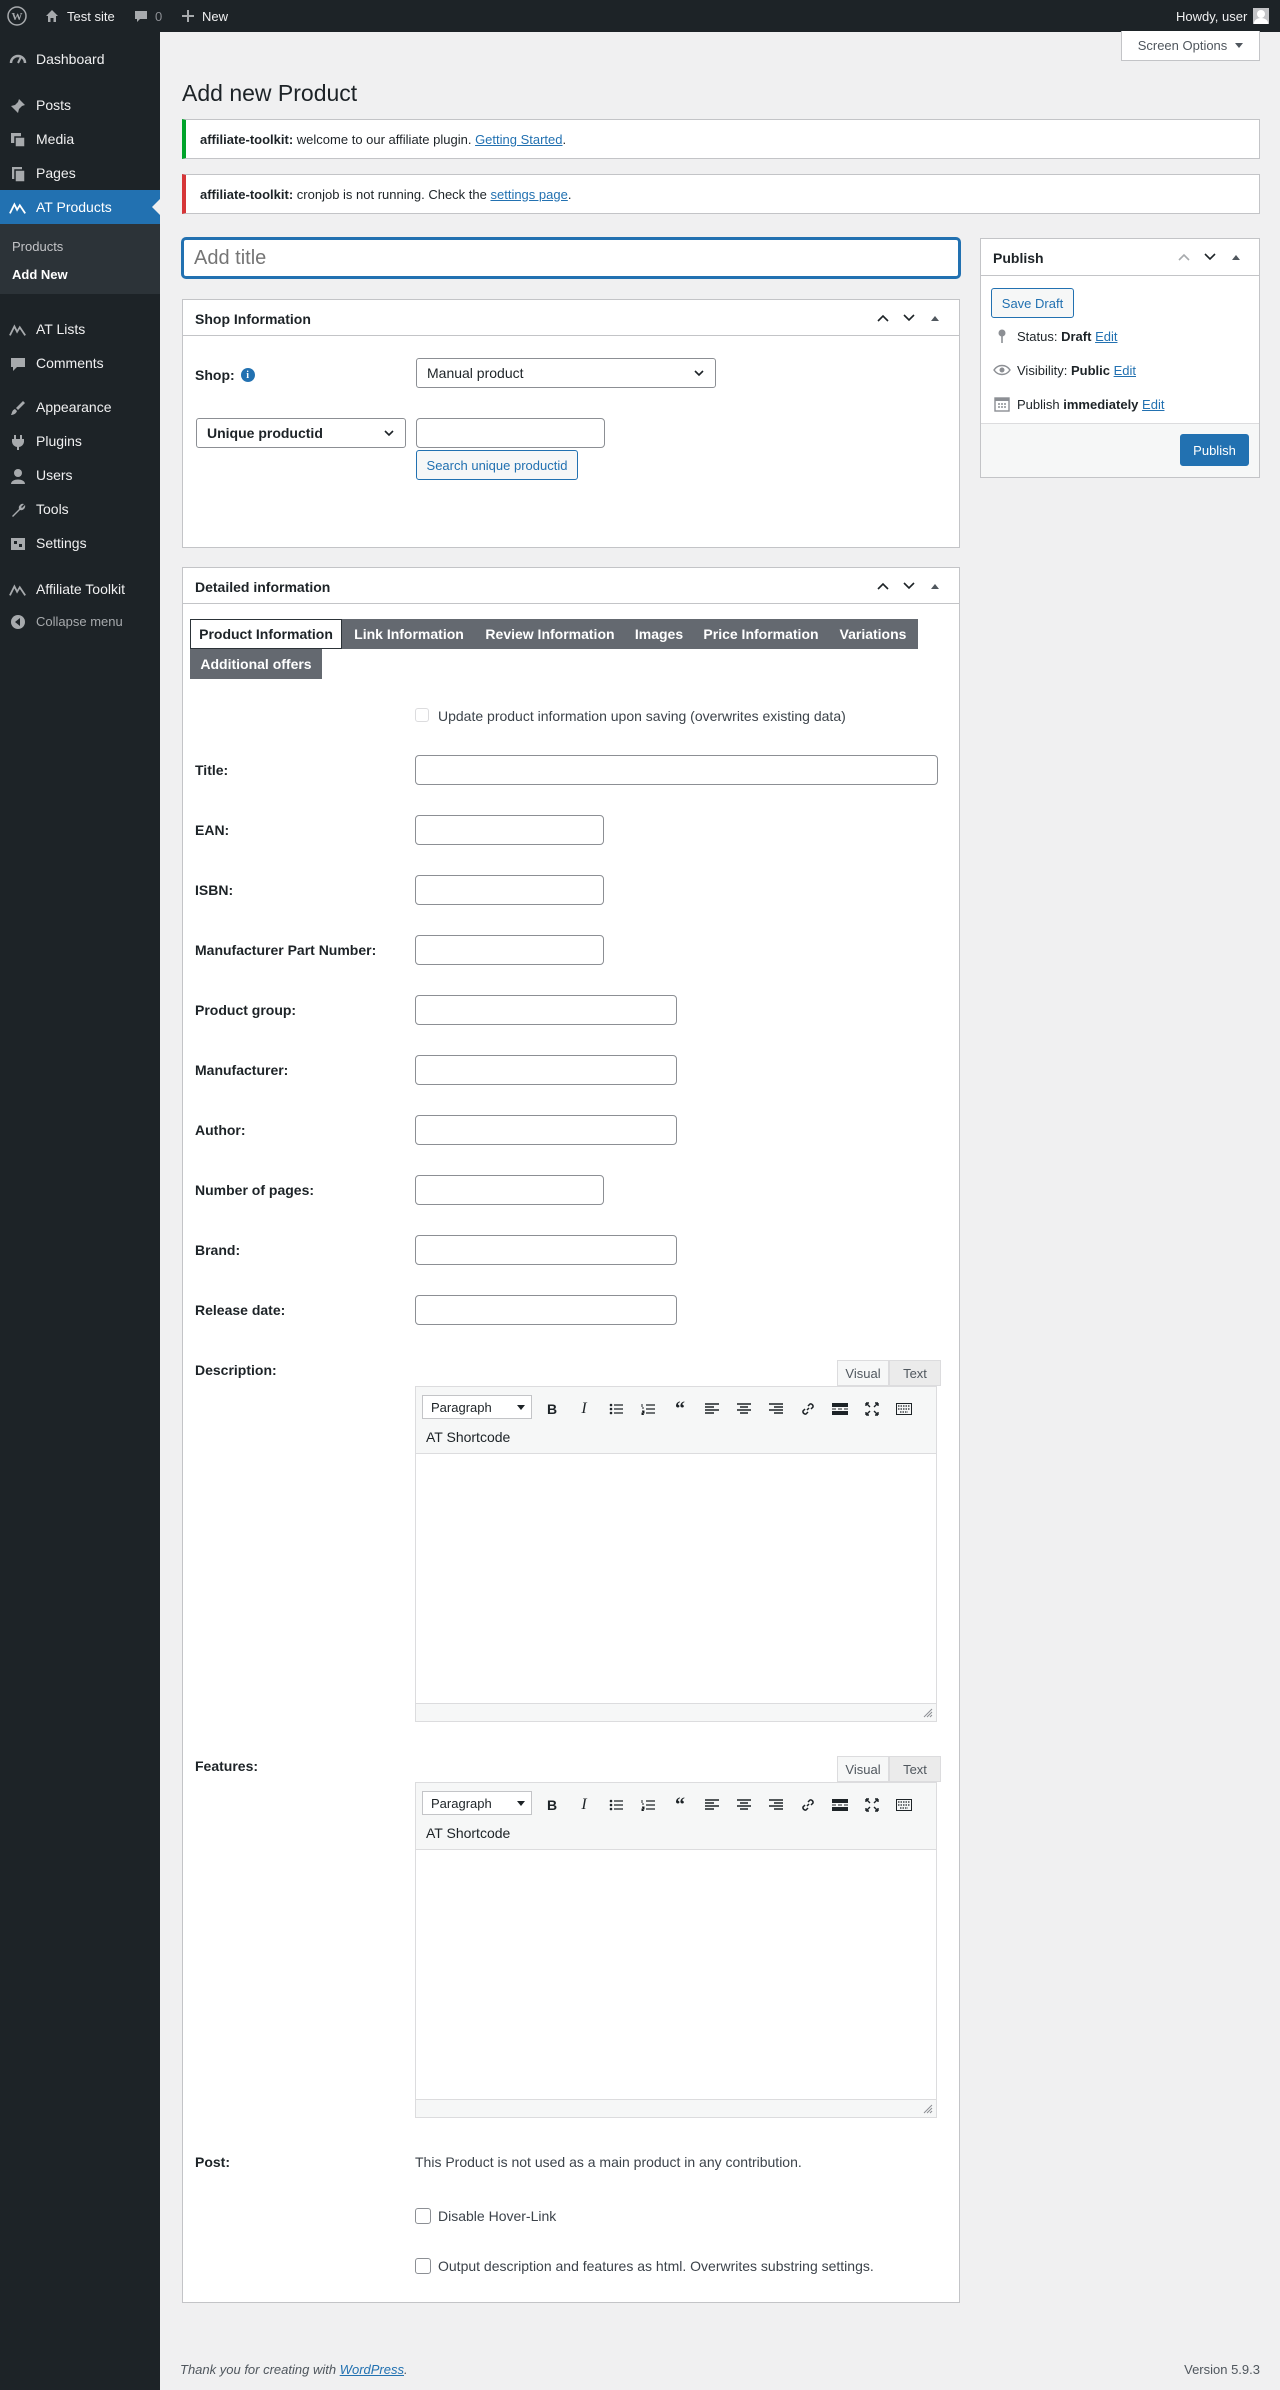 This screenshot has width=1280, height=2390. I want to click on product-group-input, so click(546, 1010).